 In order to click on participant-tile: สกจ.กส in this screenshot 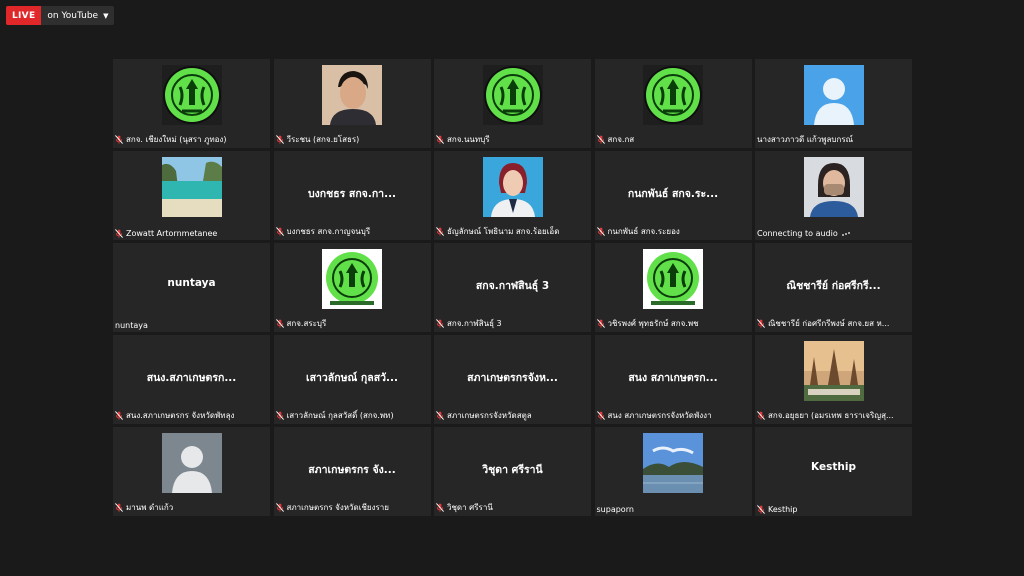, I will do `click(673, 103)`.